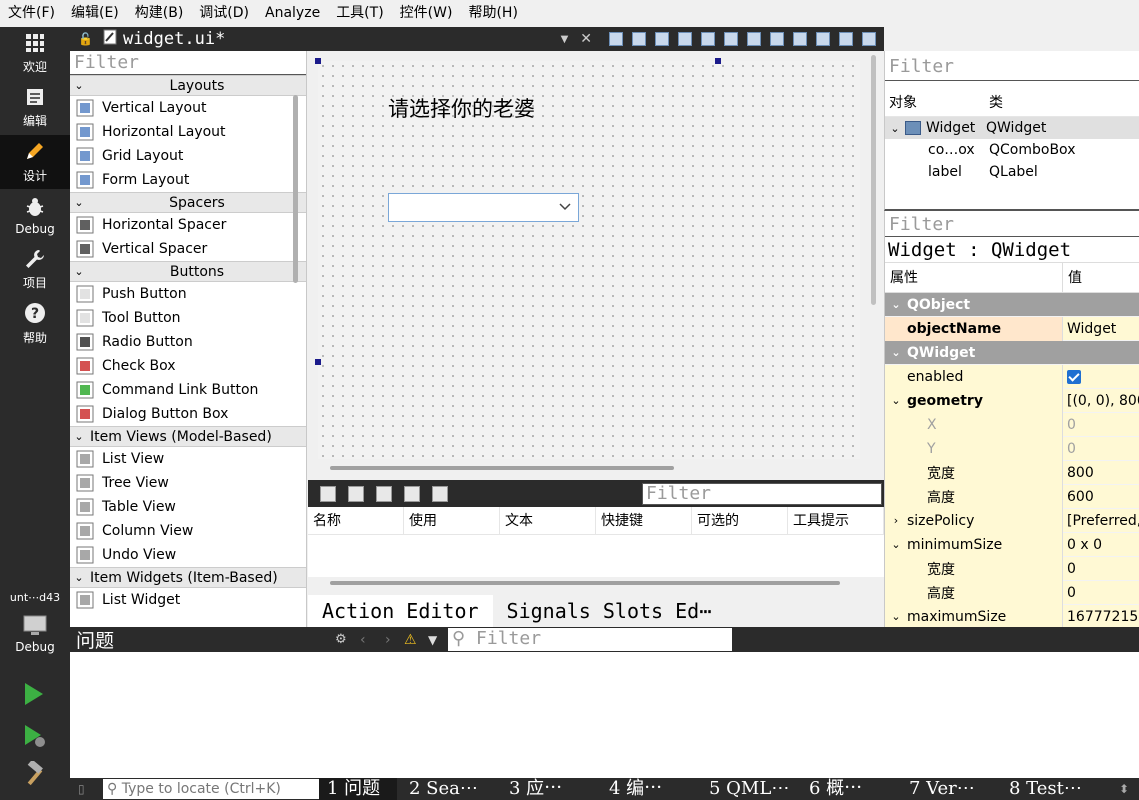 Image resolution: width=1139 pixels, height=800 pixels. What do you see at coordinates (1080, 473) in the screenshot?
I see `property-value: 800` at bounding box center [1080, 473].